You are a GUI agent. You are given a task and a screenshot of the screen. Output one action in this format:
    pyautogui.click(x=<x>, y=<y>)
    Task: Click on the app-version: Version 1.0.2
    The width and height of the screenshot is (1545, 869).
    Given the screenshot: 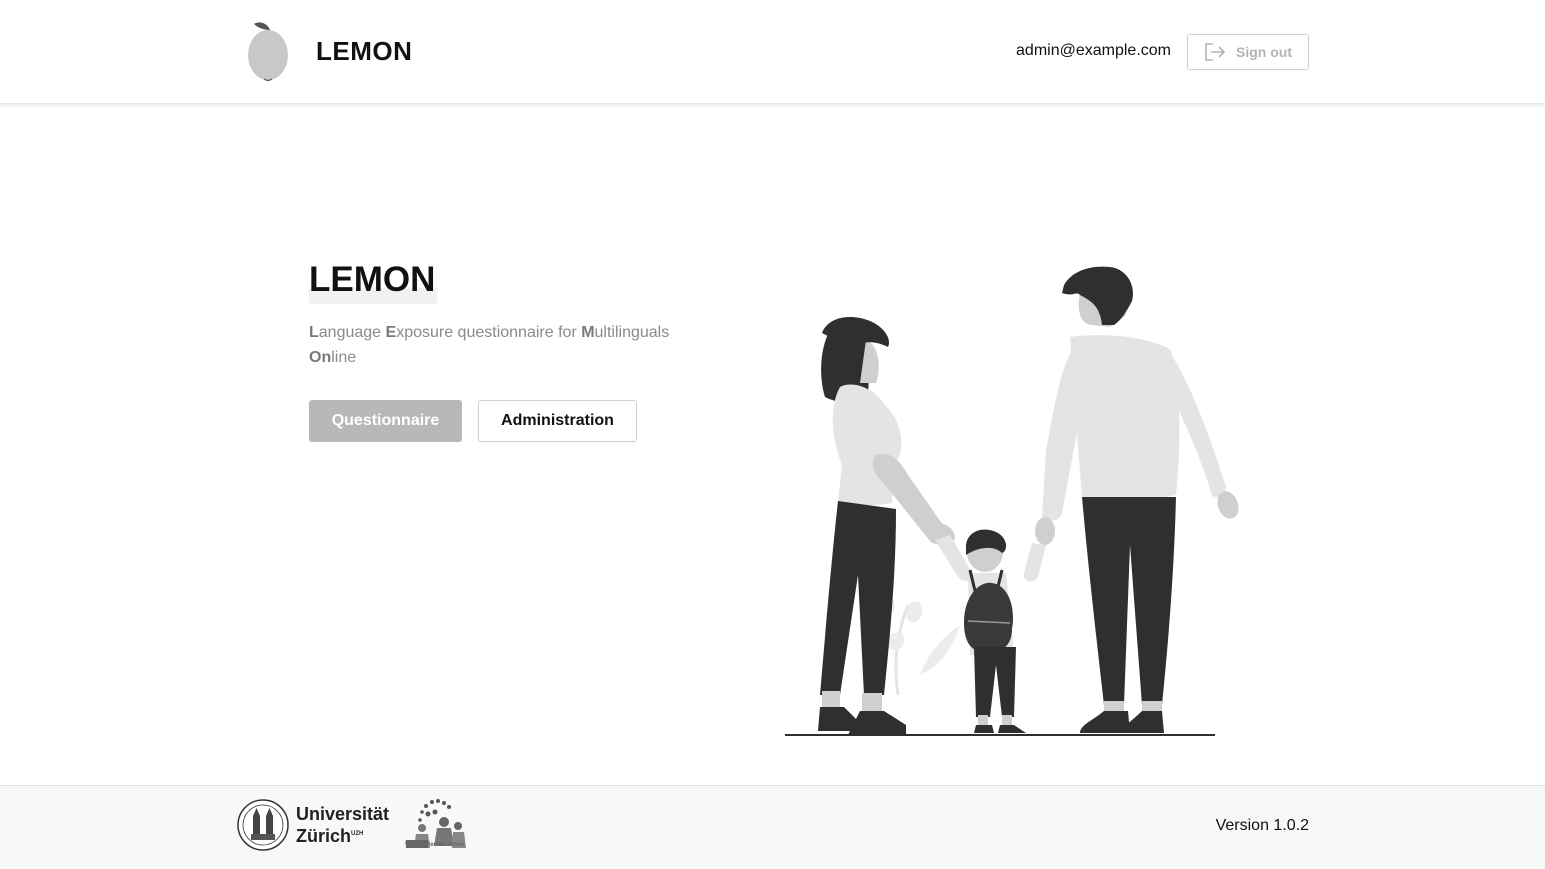 What is the action you would take?
    pyautogui.click(x=1262, y=825)
    